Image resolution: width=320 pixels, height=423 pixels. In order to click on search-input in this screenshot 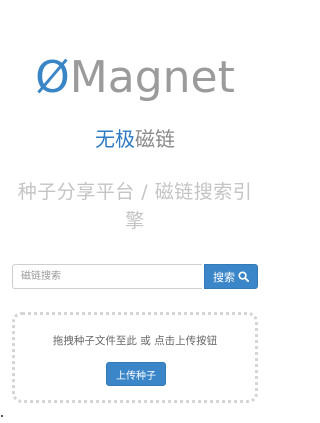, I will do `click(107, 276)`.